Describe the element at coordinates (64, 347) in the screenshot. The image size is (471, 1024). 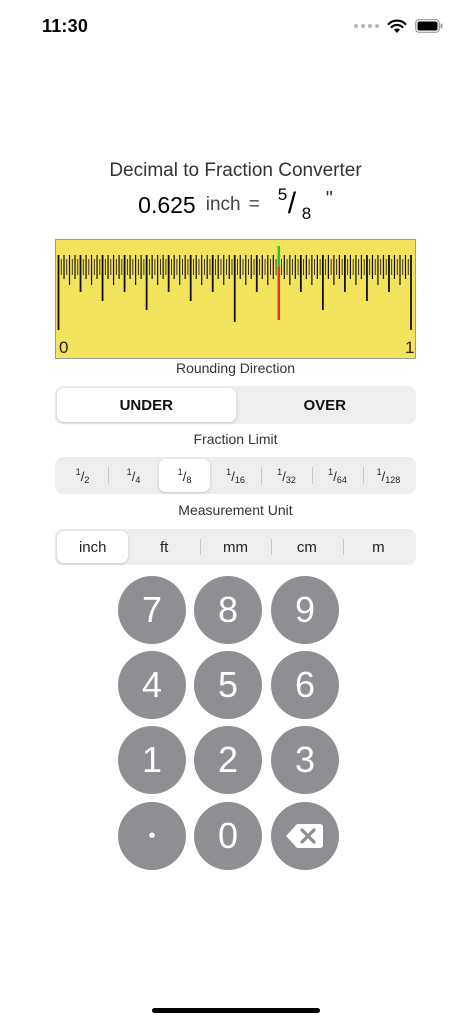
I see `ruler-start-label: 0` at that location.